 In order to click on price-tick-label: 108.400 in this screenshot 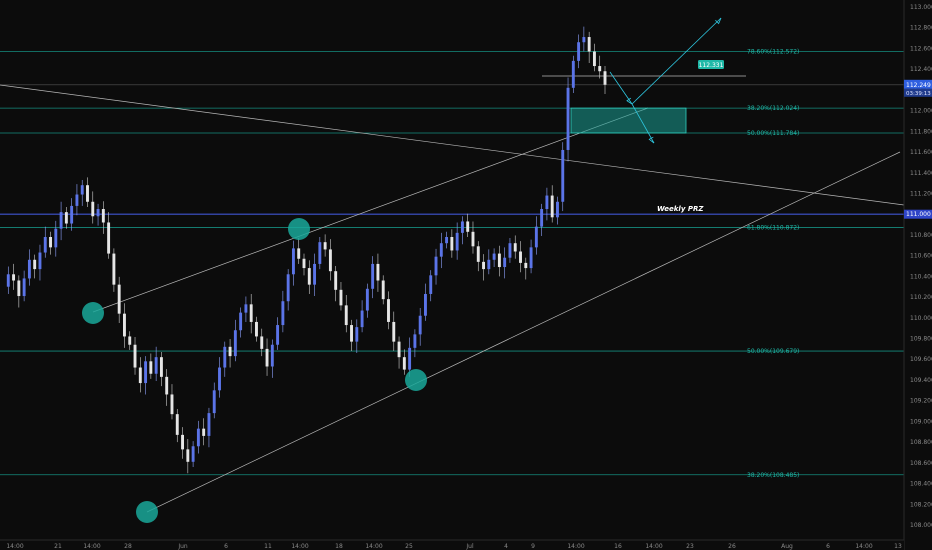, I will do `click(921, 484)`.